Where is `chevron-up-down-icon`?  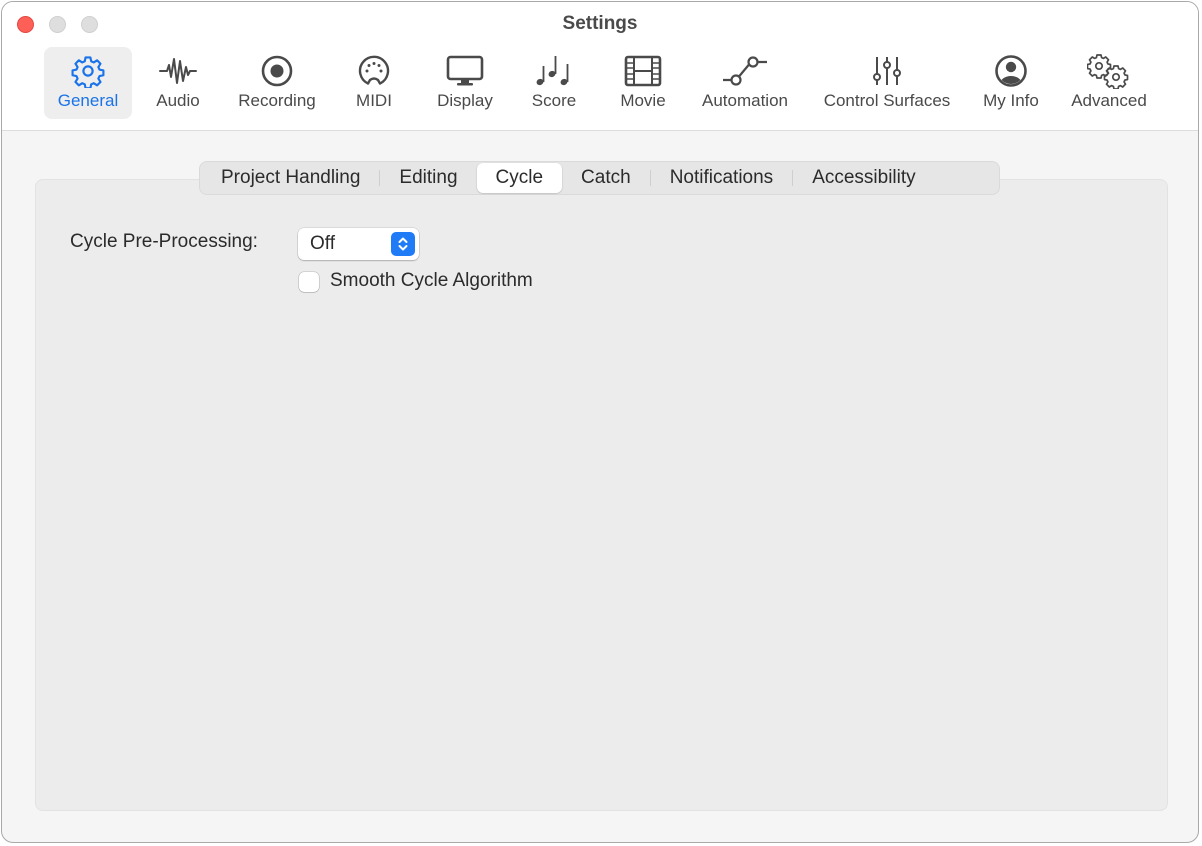
chevron-up-down-icon is located at coordinates (403, 244).